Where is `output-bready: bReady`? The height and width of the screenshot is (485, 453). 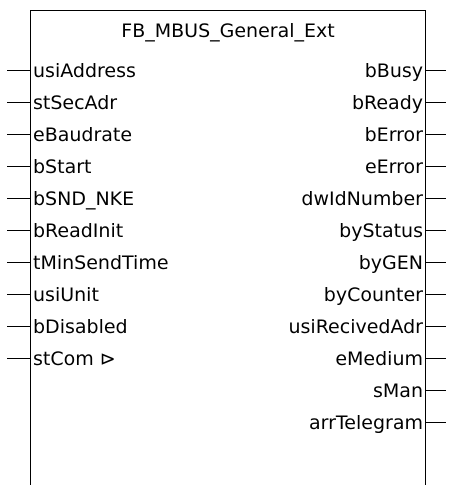
output-bready: bReady is located at coordinates (387, 103).